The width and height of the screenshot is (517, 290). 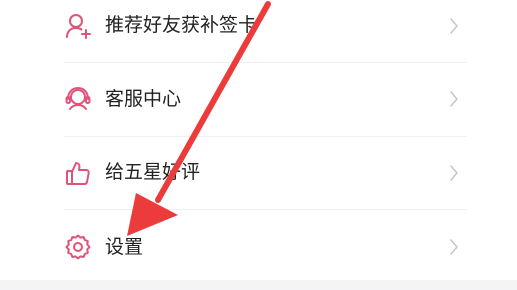 What do you see at coordinates (78, 99) in the screenshot?
I see `customer-service-icon` at bounding box center [78, 99].